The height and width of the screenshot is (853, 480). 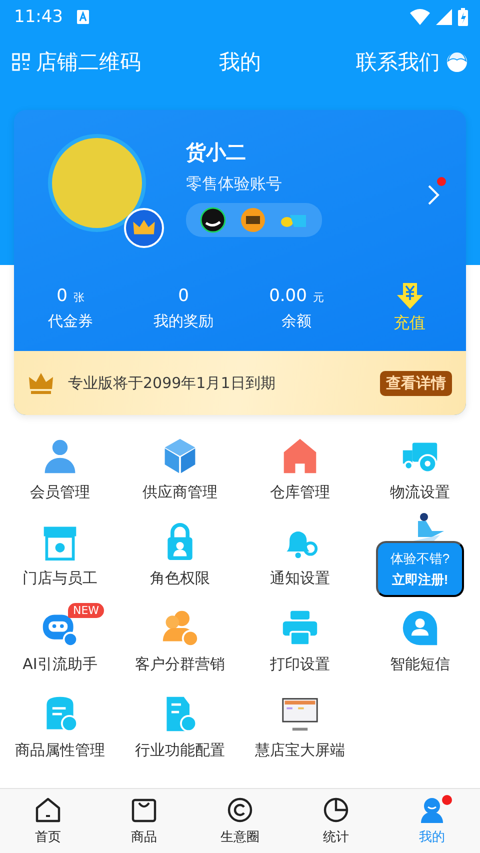 I want to click on feature-item: 智能短信, so click(x=420, y=646).